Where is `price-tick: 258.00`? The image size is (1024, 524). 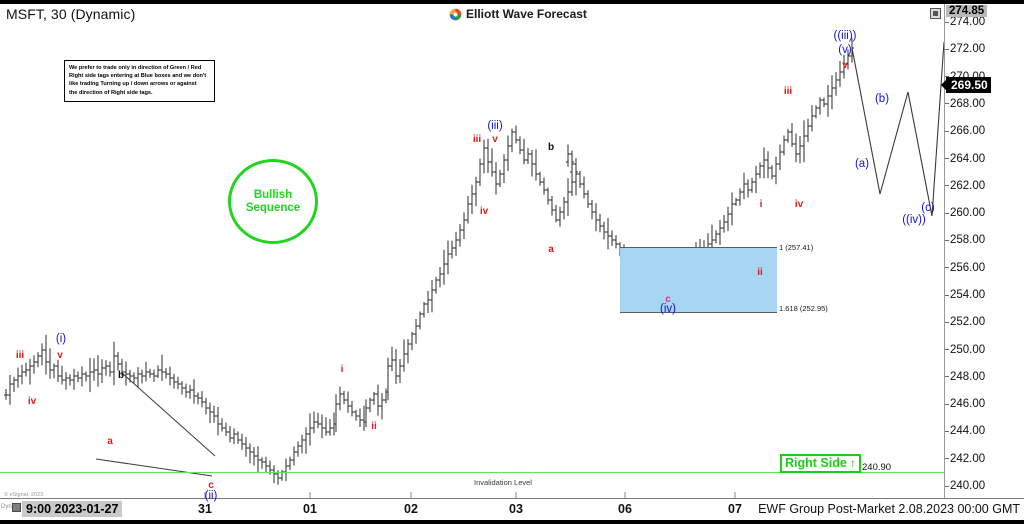 price-tick: 258.00 is located at coordinates (965, 240).